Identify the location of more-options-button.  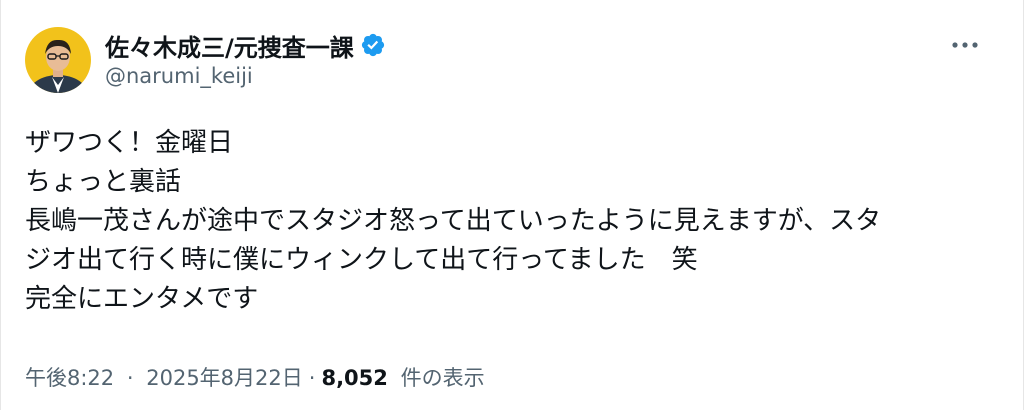
(965, 45).